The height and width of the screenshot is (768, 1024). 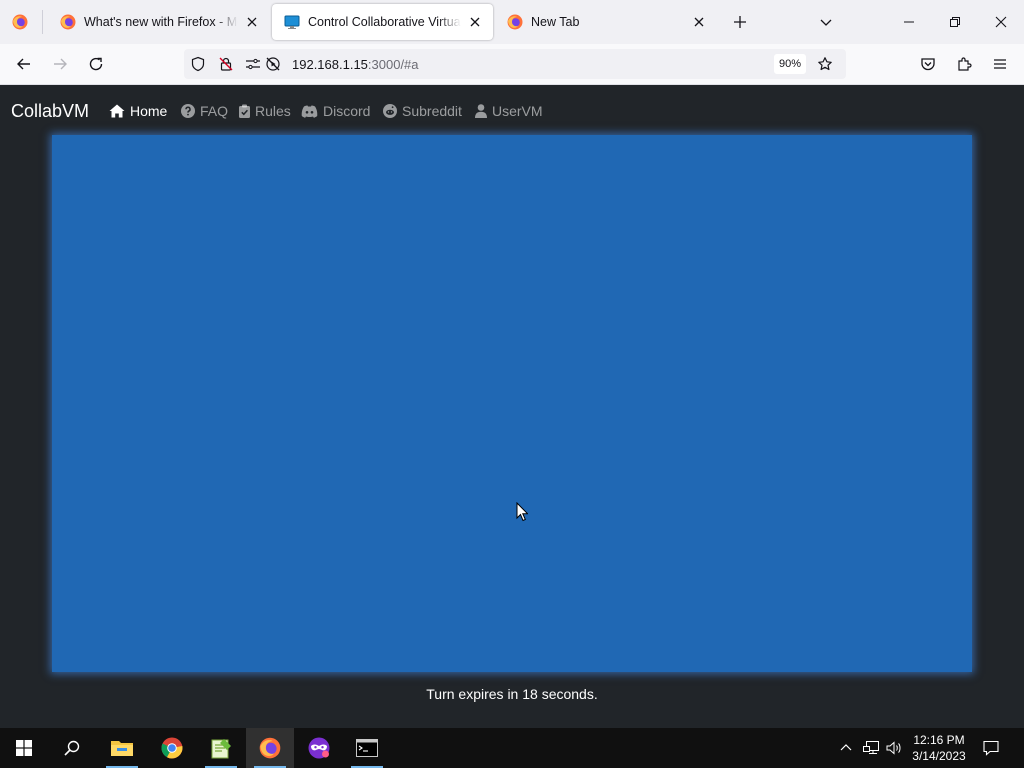 What do you see at coordinates (330, 64) in the screenshot?
I see `url-host: 192.168.1.15` at bounding box center [330, 64].